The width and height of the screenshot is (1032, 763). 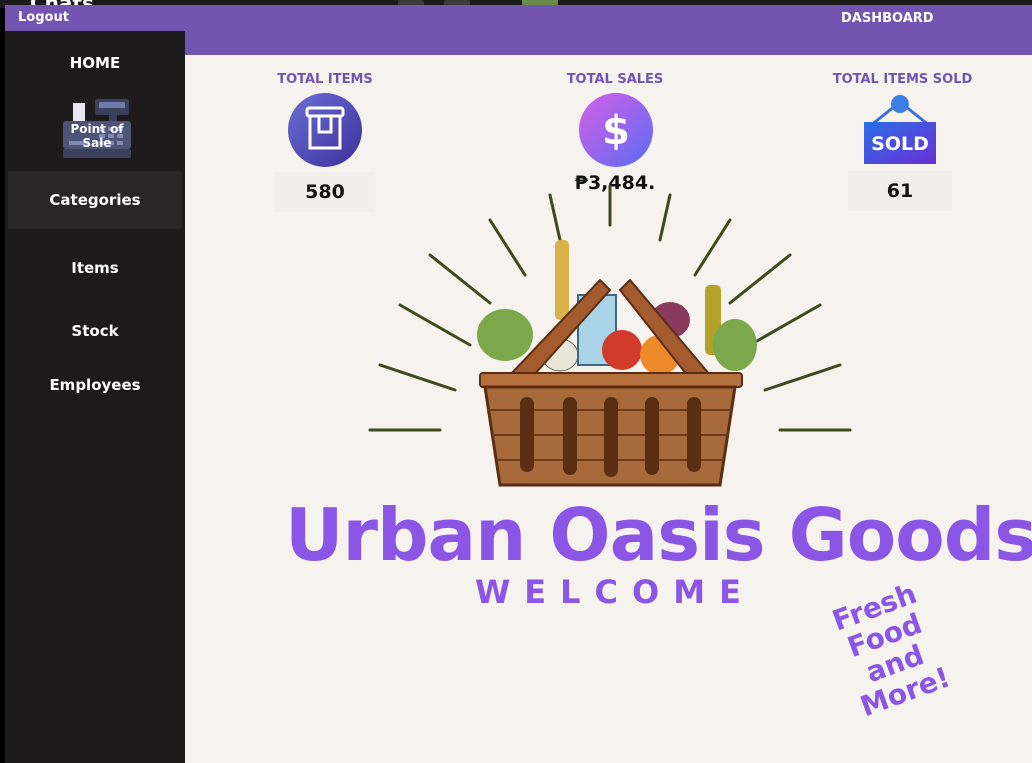 I want to click on logout-button: Logout, so click(x=43, y=17).